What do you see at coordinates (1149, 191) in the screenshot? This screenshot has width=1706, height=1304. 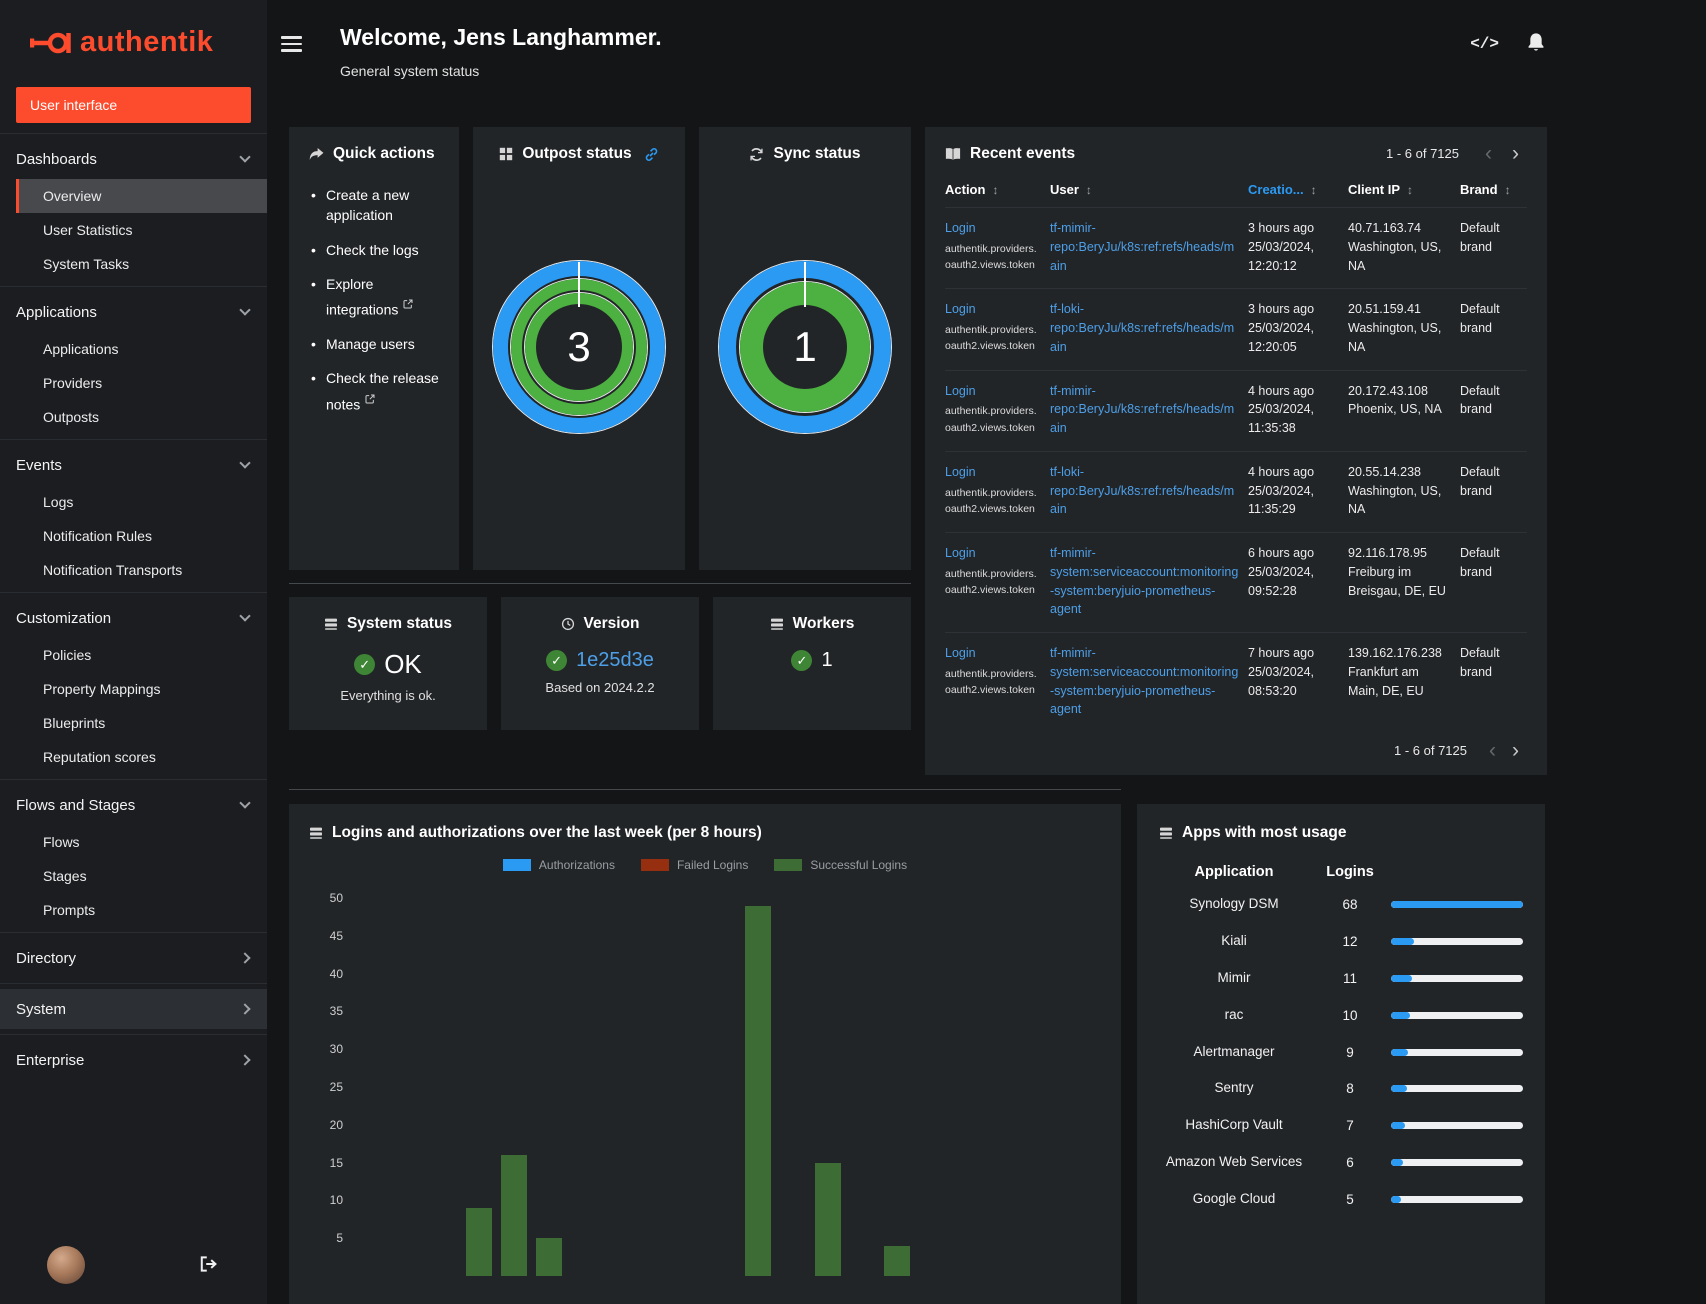 I see `column-header-user: User ↕` at bounding box center [1149, 191].